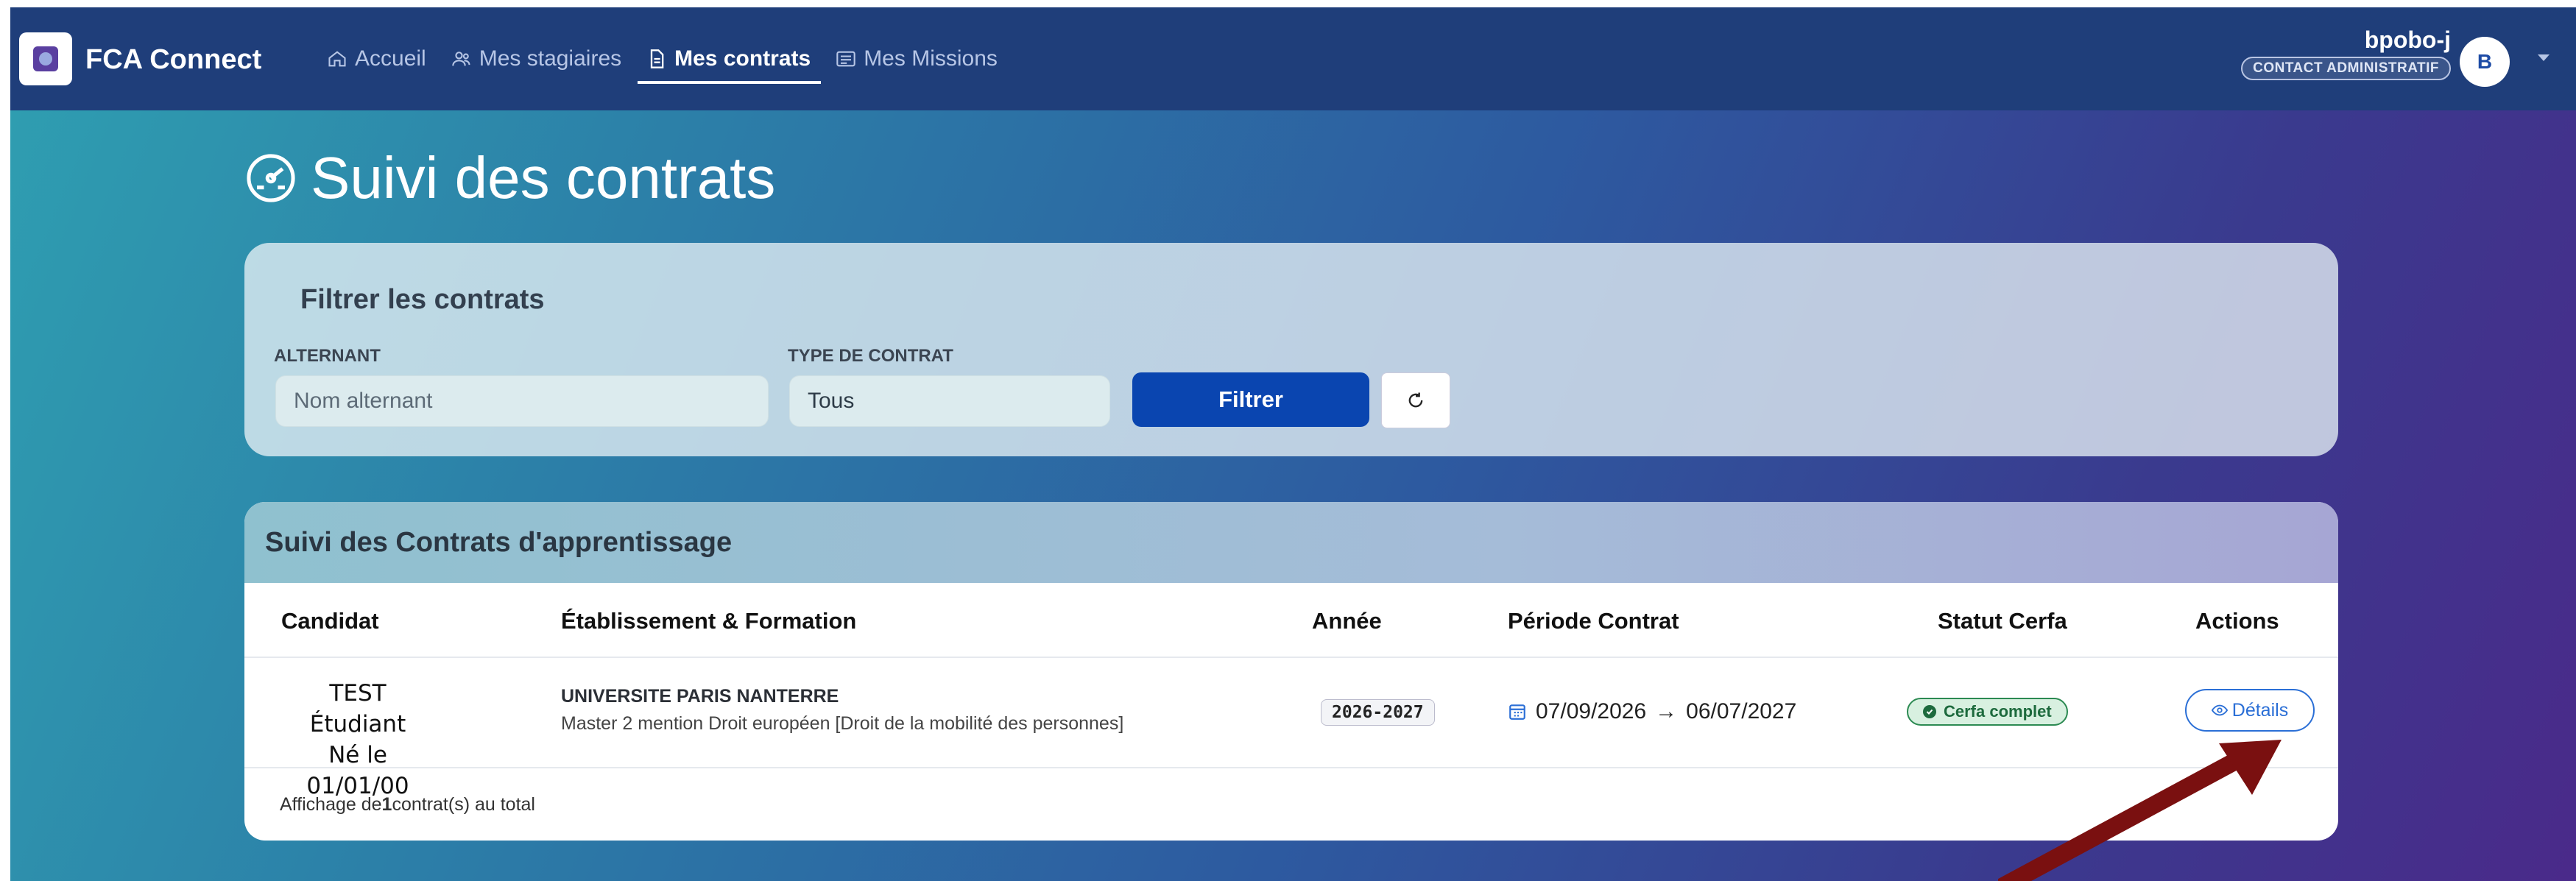  I want to click on filter-button: Filtrer, so click(1250, 400).